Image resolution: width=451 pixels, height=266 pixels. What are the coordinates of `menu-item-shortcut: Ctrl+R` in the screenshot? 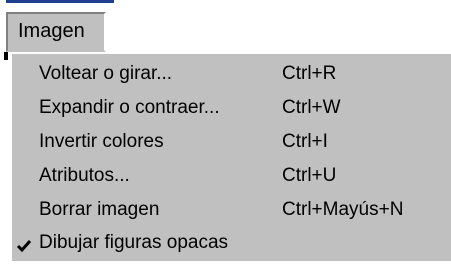 It's located at (309, 73).